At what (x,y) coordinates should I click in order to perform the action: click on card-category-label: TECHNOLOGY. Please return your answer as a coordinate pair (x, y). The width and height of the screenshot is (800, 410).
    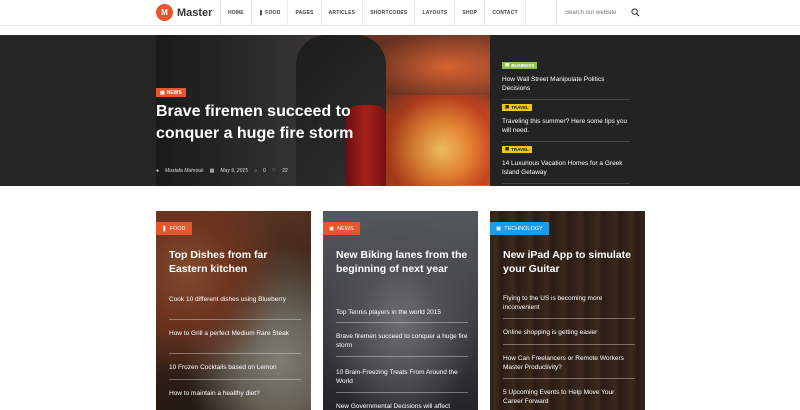
    Looking at the image, I should click on (523, 228).